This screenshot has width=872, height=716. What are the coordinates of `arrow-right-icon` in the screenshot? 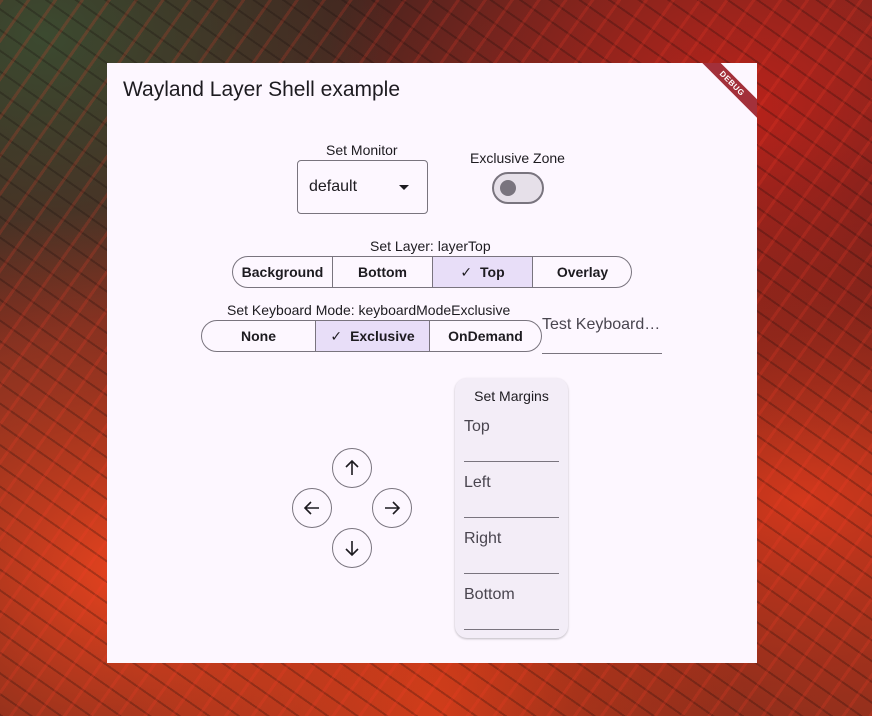 It's located at (393, 508).